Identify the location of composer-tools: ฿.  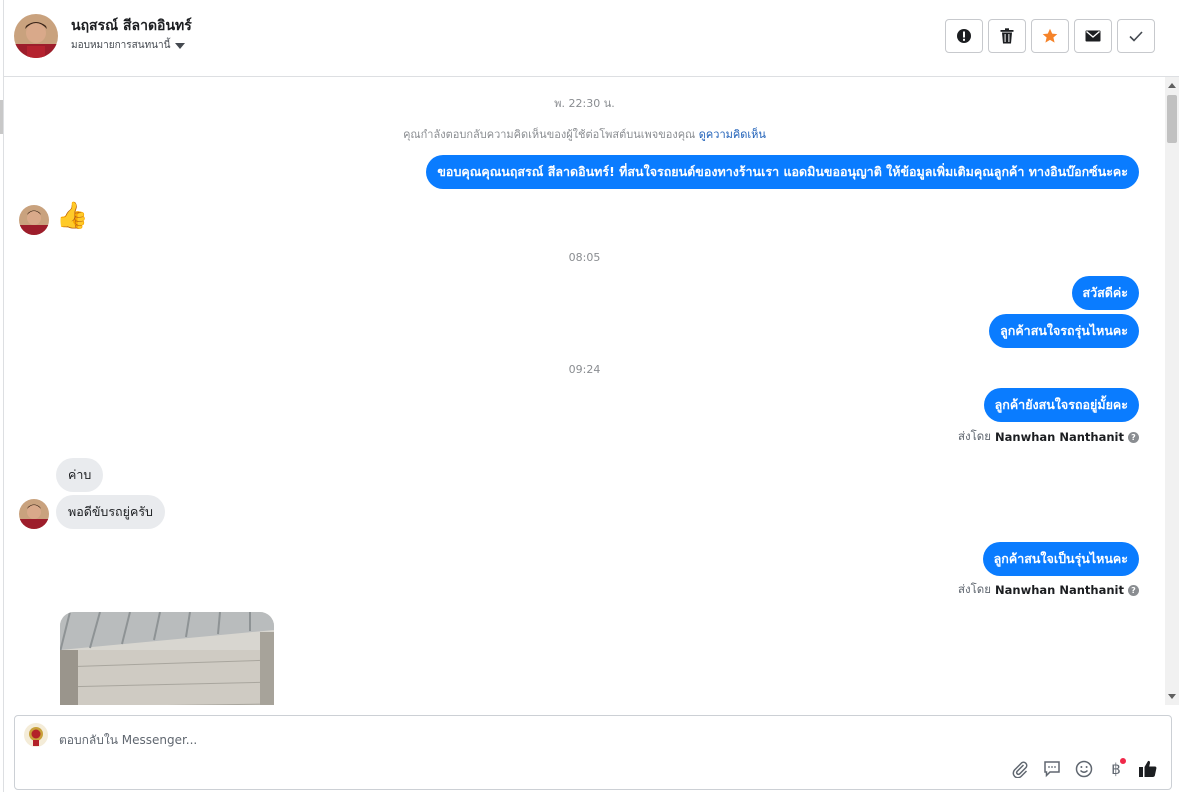
(1084, 769).